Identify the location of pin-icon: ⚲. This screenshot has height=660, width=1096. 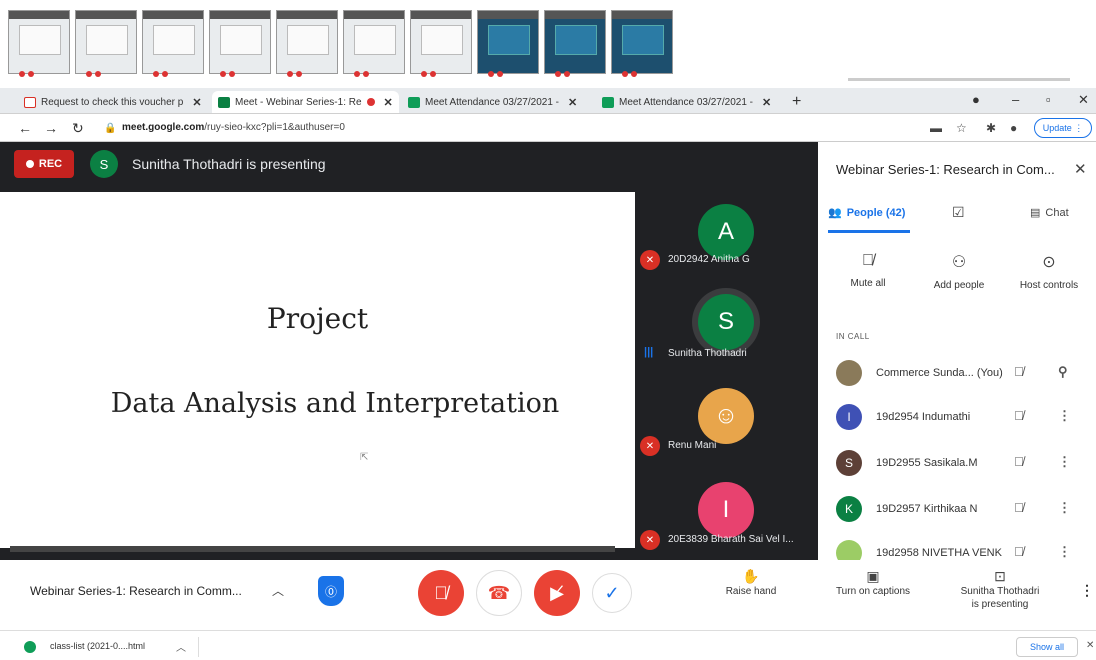
(1063, 372).